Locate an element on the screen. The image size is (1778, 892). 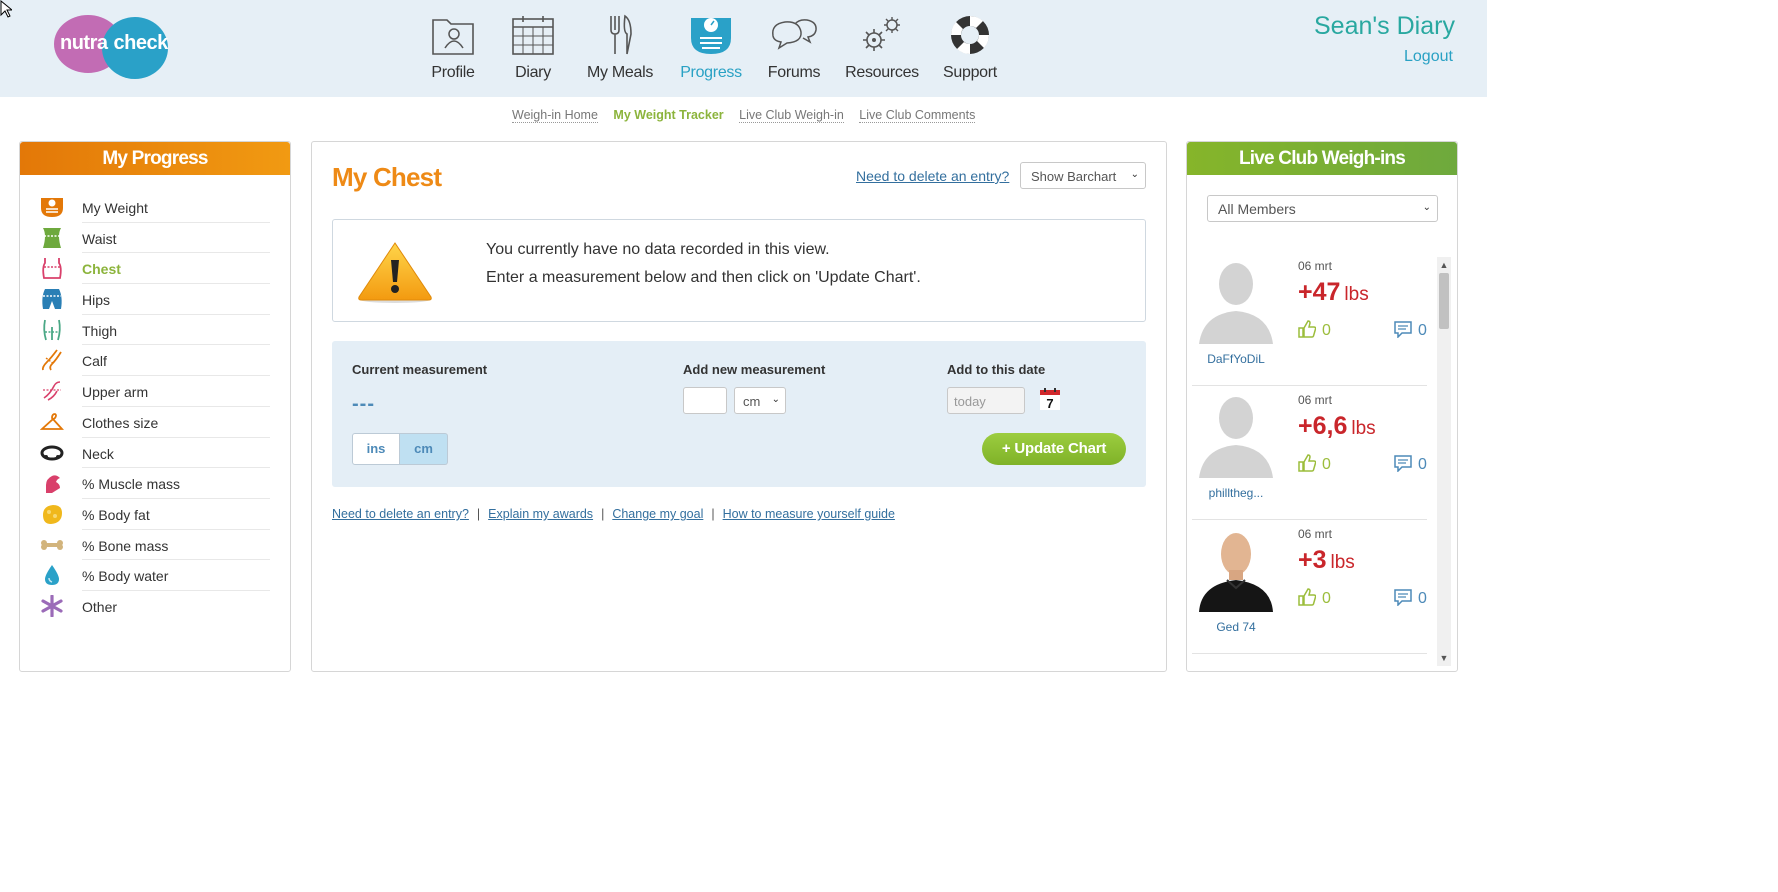
calendar-picker-icon: 7 is located at coordinates (1050, 399).